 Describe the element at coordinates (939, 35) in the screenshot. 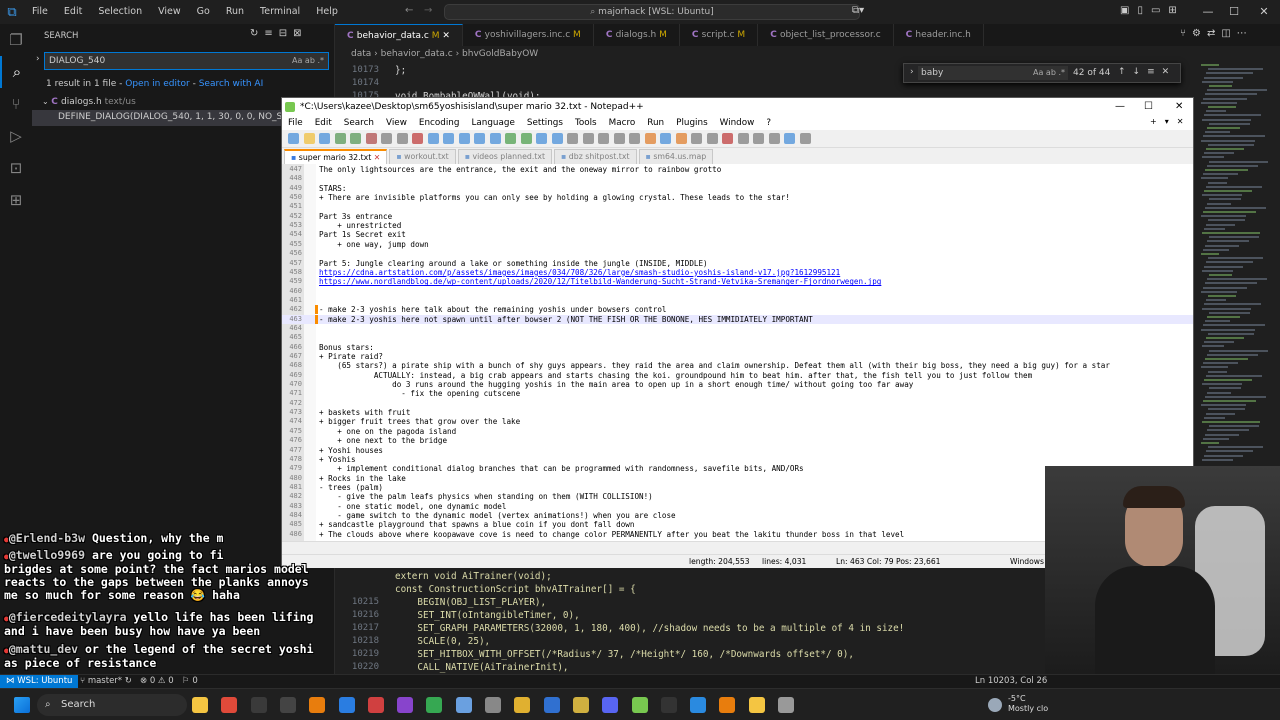

I see `editor-tab: C header.inc.h` at that location.